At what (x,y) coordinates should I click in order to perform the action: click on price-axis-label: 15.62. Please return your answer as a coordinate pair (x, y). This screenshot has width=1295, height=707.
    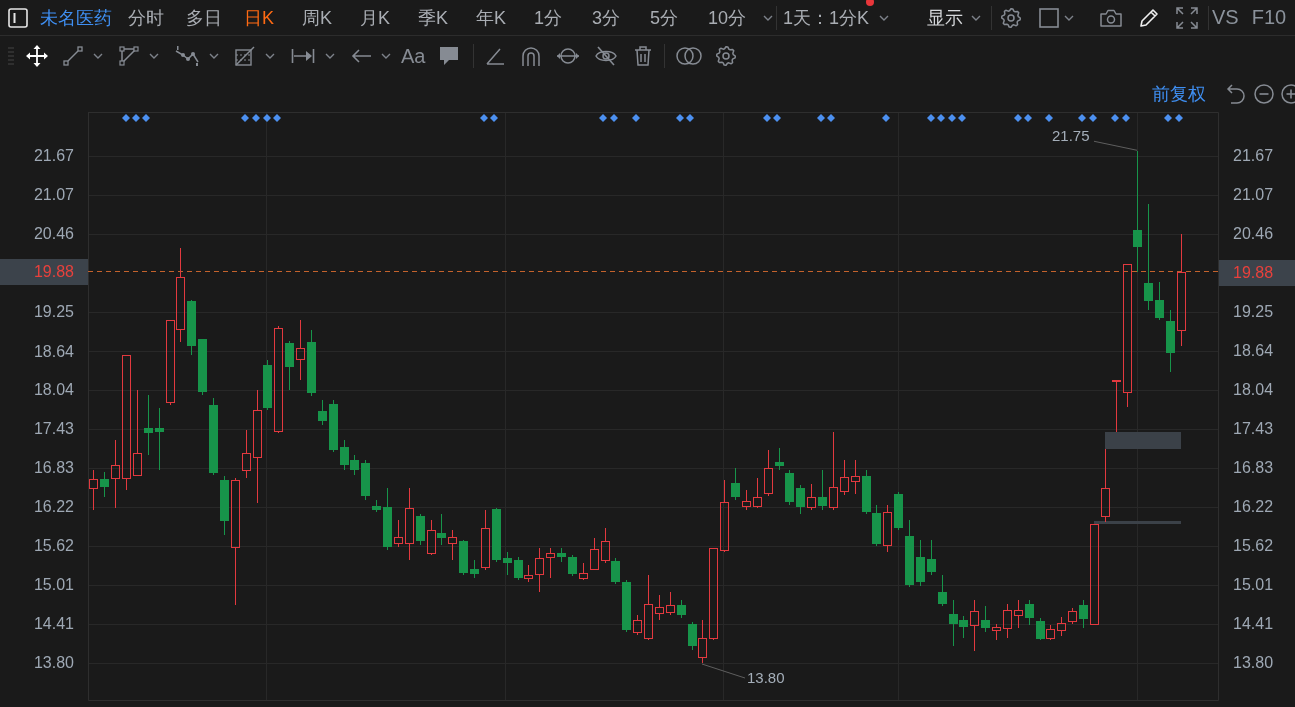
    Looking at the image, I should click on (53, 545).